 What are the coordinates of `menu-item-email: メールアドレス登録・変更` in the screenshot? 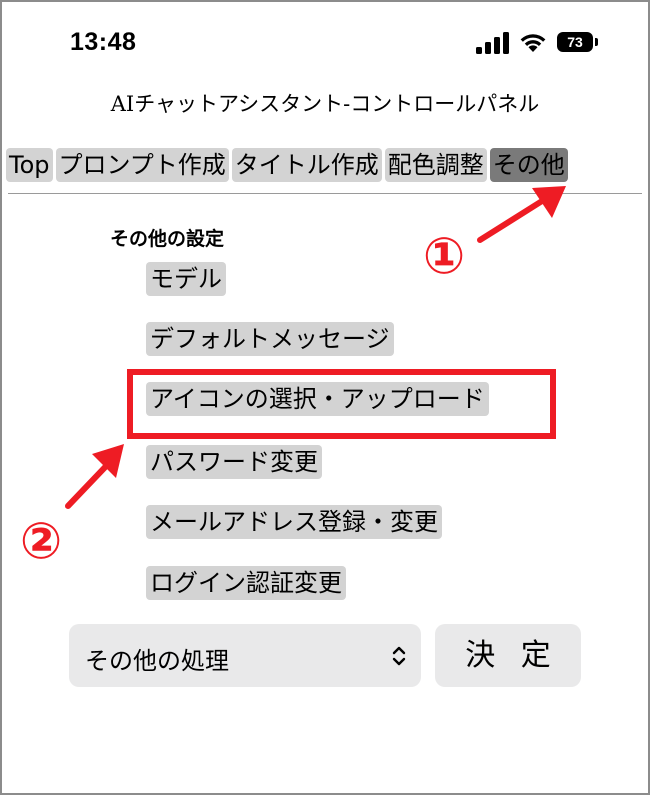 It's located at (294, 522).